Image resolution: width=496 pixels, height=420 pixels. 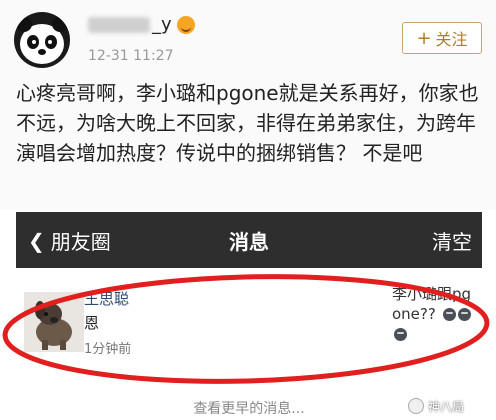 What do you see at coordinates (424, 38) in the screenshot?
I see `plus-icon: +` at bounding box center [424, 38].